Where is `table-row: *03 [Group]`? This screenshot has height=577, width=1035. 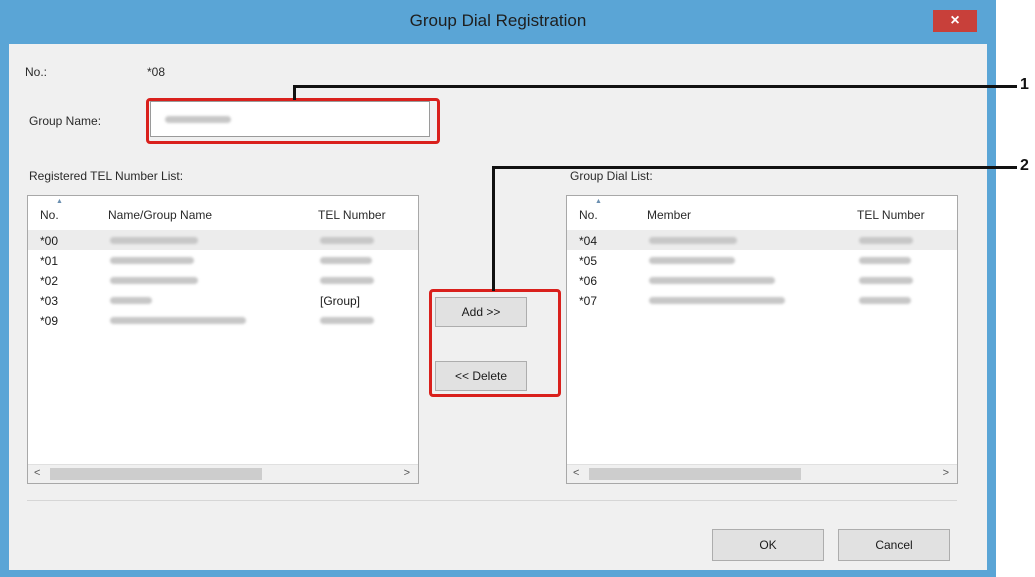
table-row: *03 [Group] is located at coordinates (223, 300).